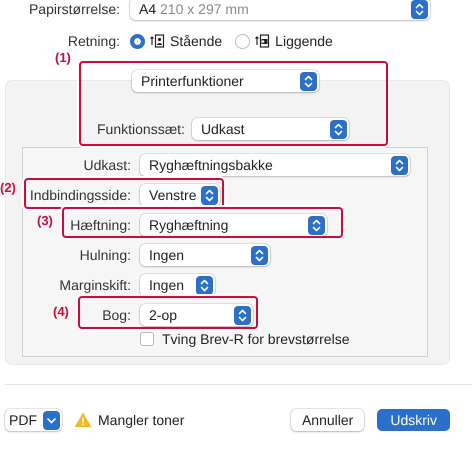  I want to click on radio-label: Stående, so click(196, 41).